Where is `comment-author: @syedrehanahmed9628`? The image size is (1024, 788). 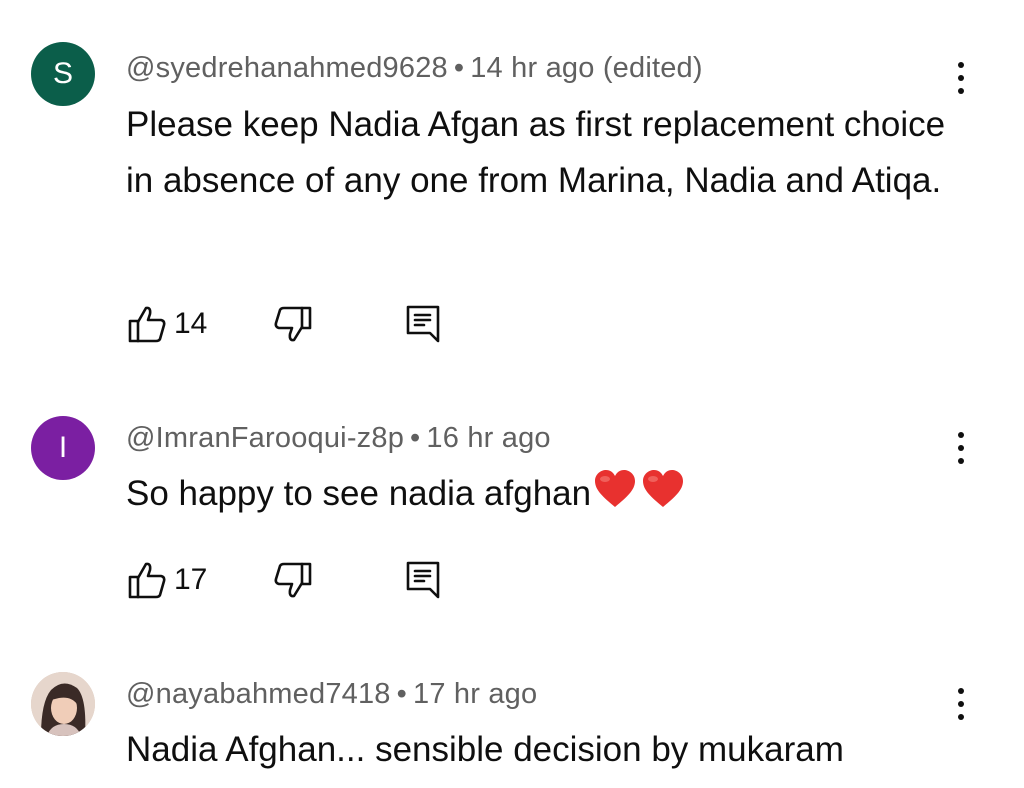 comment-author: @syedrehanahmed9628 is located at coordinates (287, 68).